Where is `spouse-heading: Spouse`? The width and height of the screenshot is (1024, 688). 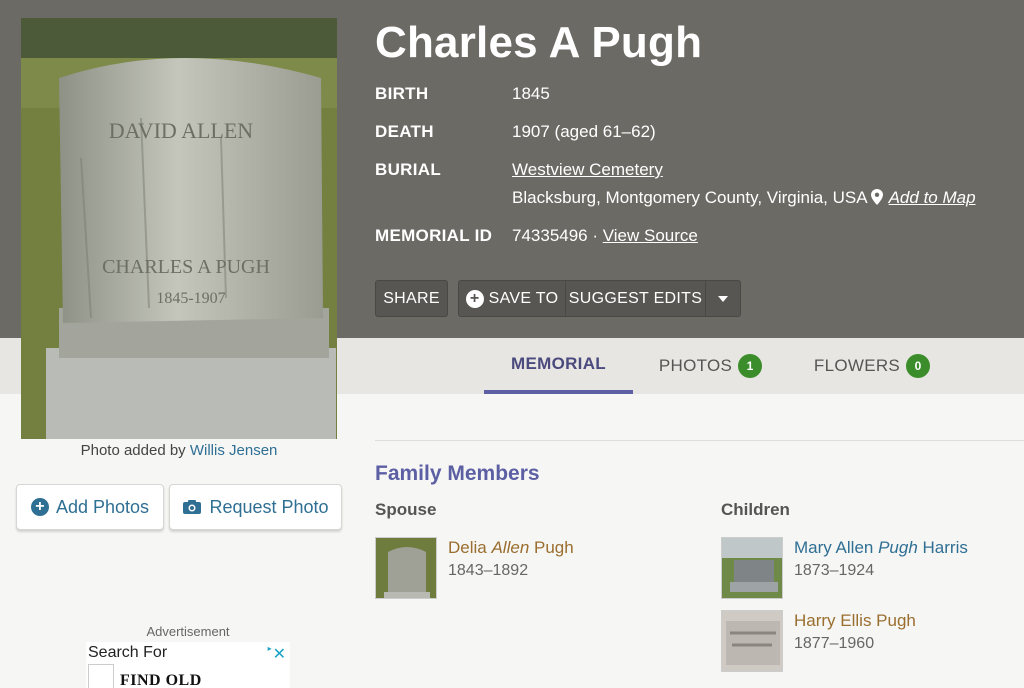
spouse-heading: Spouse is located at coordinates (406, 509).